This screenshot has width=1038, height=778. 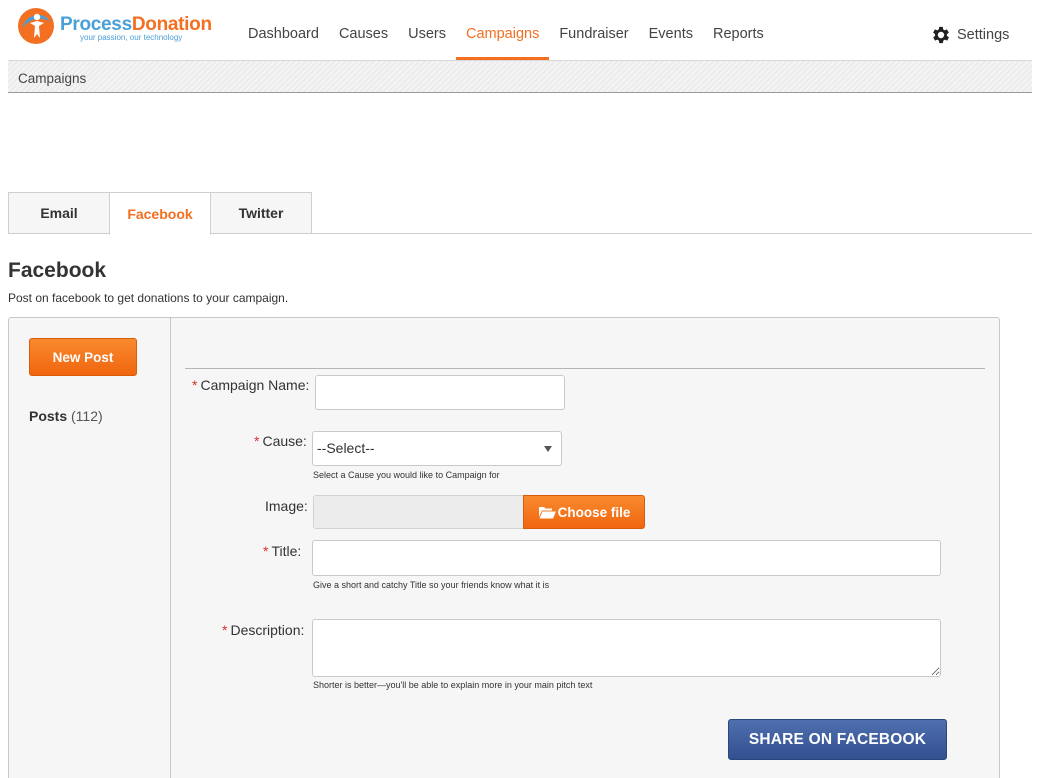 What do you see at coordinates (131, 37) in the screenshot?
I see `brand-tagline: your passion, our technology` at bounding box center [131, 37].